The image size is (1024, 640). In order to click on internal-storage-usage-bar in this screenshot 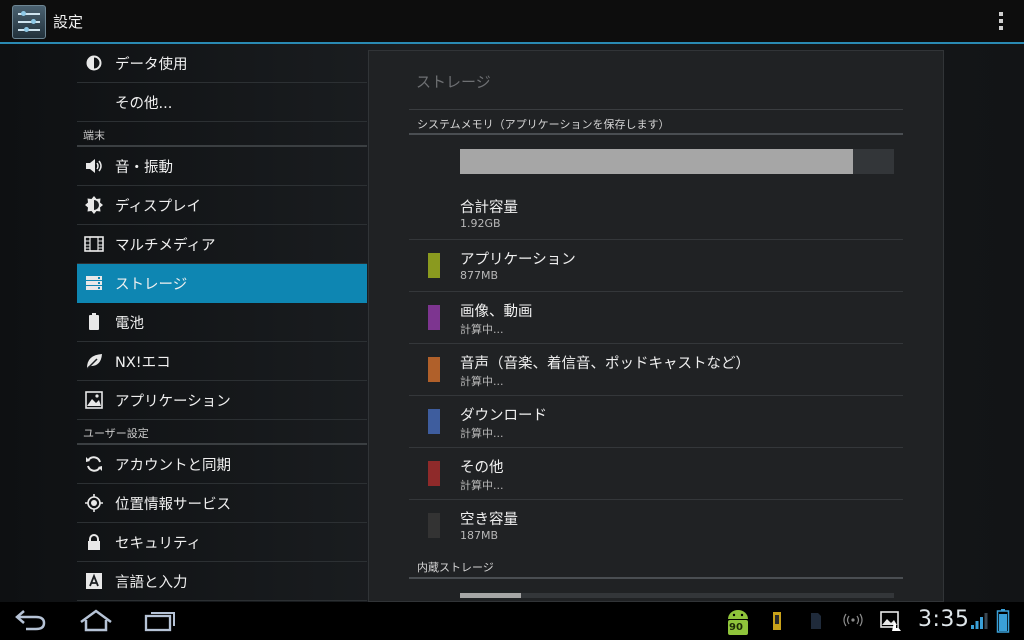, I will do `click(677, 595)`.